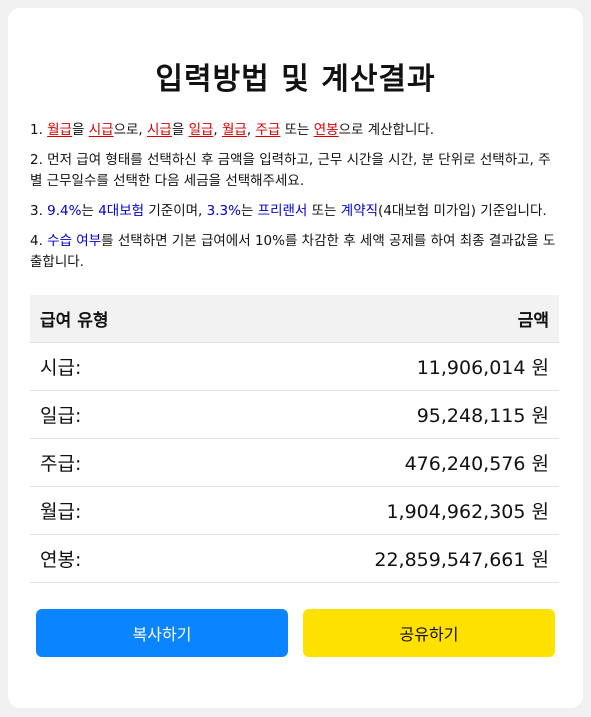 This screenshot has height=717, width=591. I want to click on share-button: 공유하기, so click(429, 633).